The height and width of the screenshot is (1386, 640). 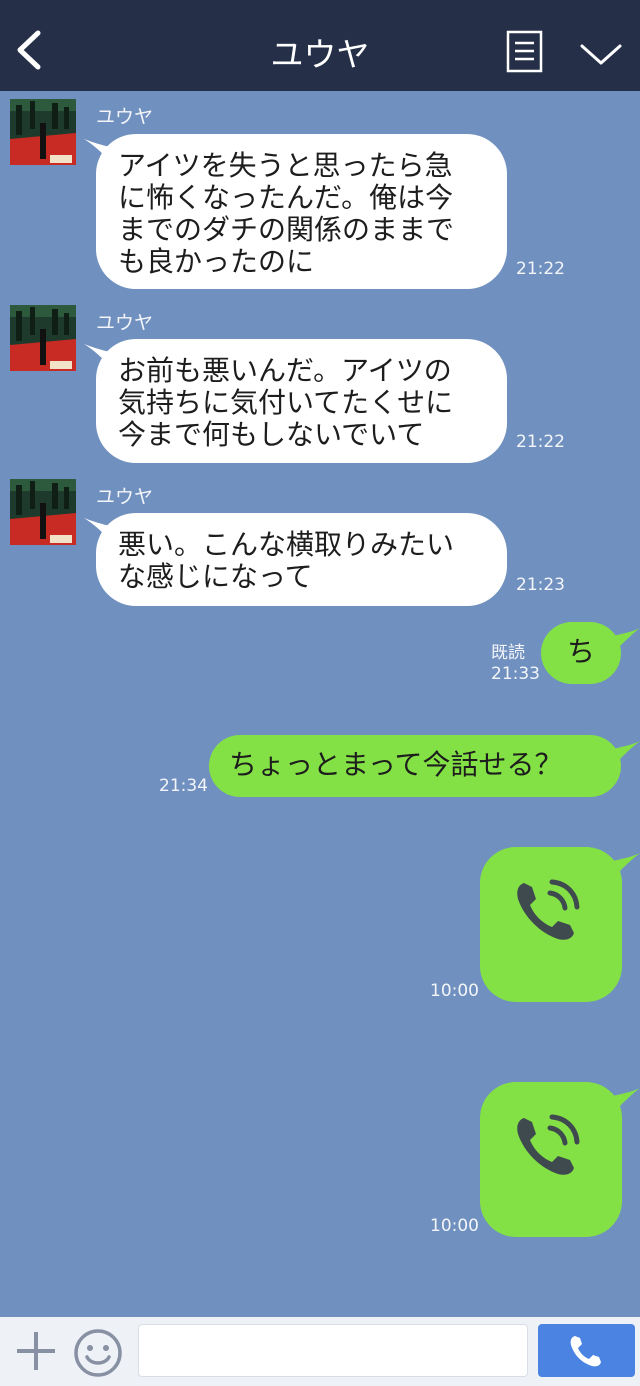 I want to click on call-send-button, so click(x=586, y=1350).